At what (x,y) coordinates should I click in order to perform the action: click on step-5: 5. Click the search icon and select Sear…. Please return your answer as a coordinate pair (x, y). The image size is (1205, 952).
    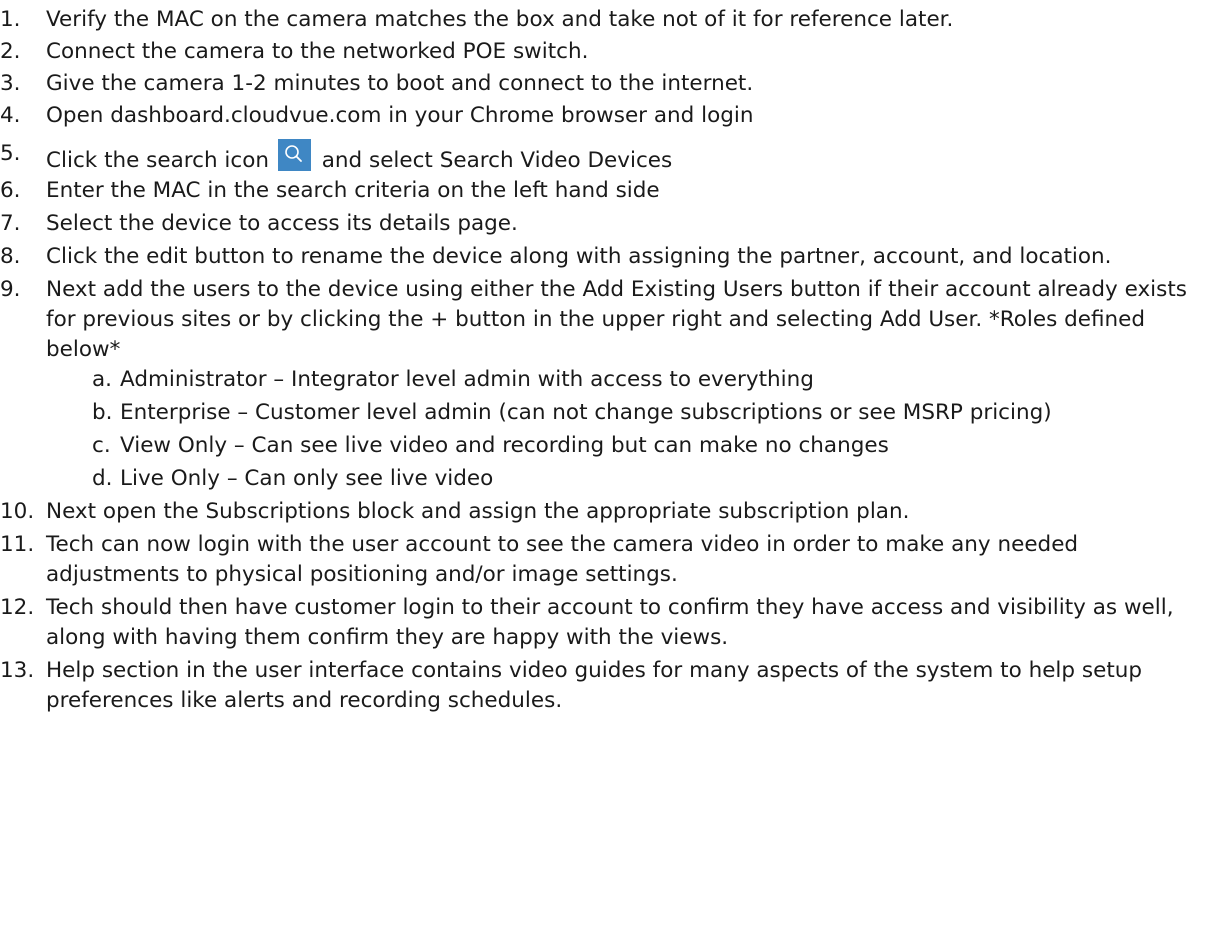
    Looking at the image, I should click on (602, 157).